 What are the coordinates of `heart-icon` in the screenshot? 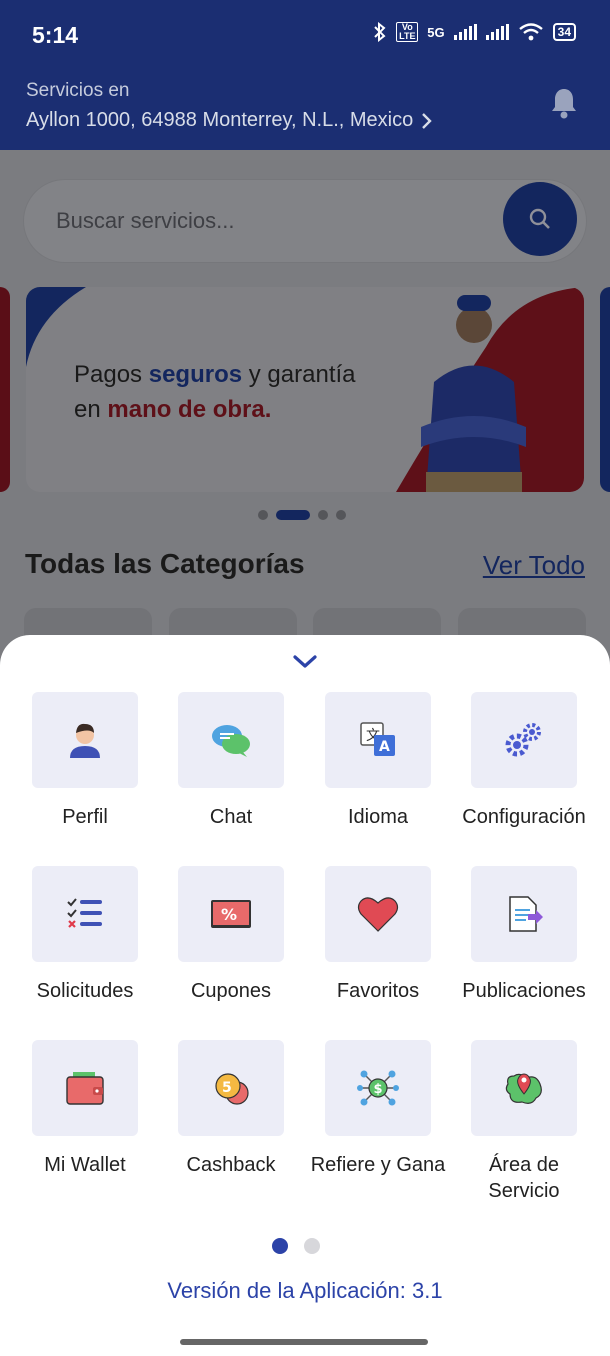 It's located at (378, 914).